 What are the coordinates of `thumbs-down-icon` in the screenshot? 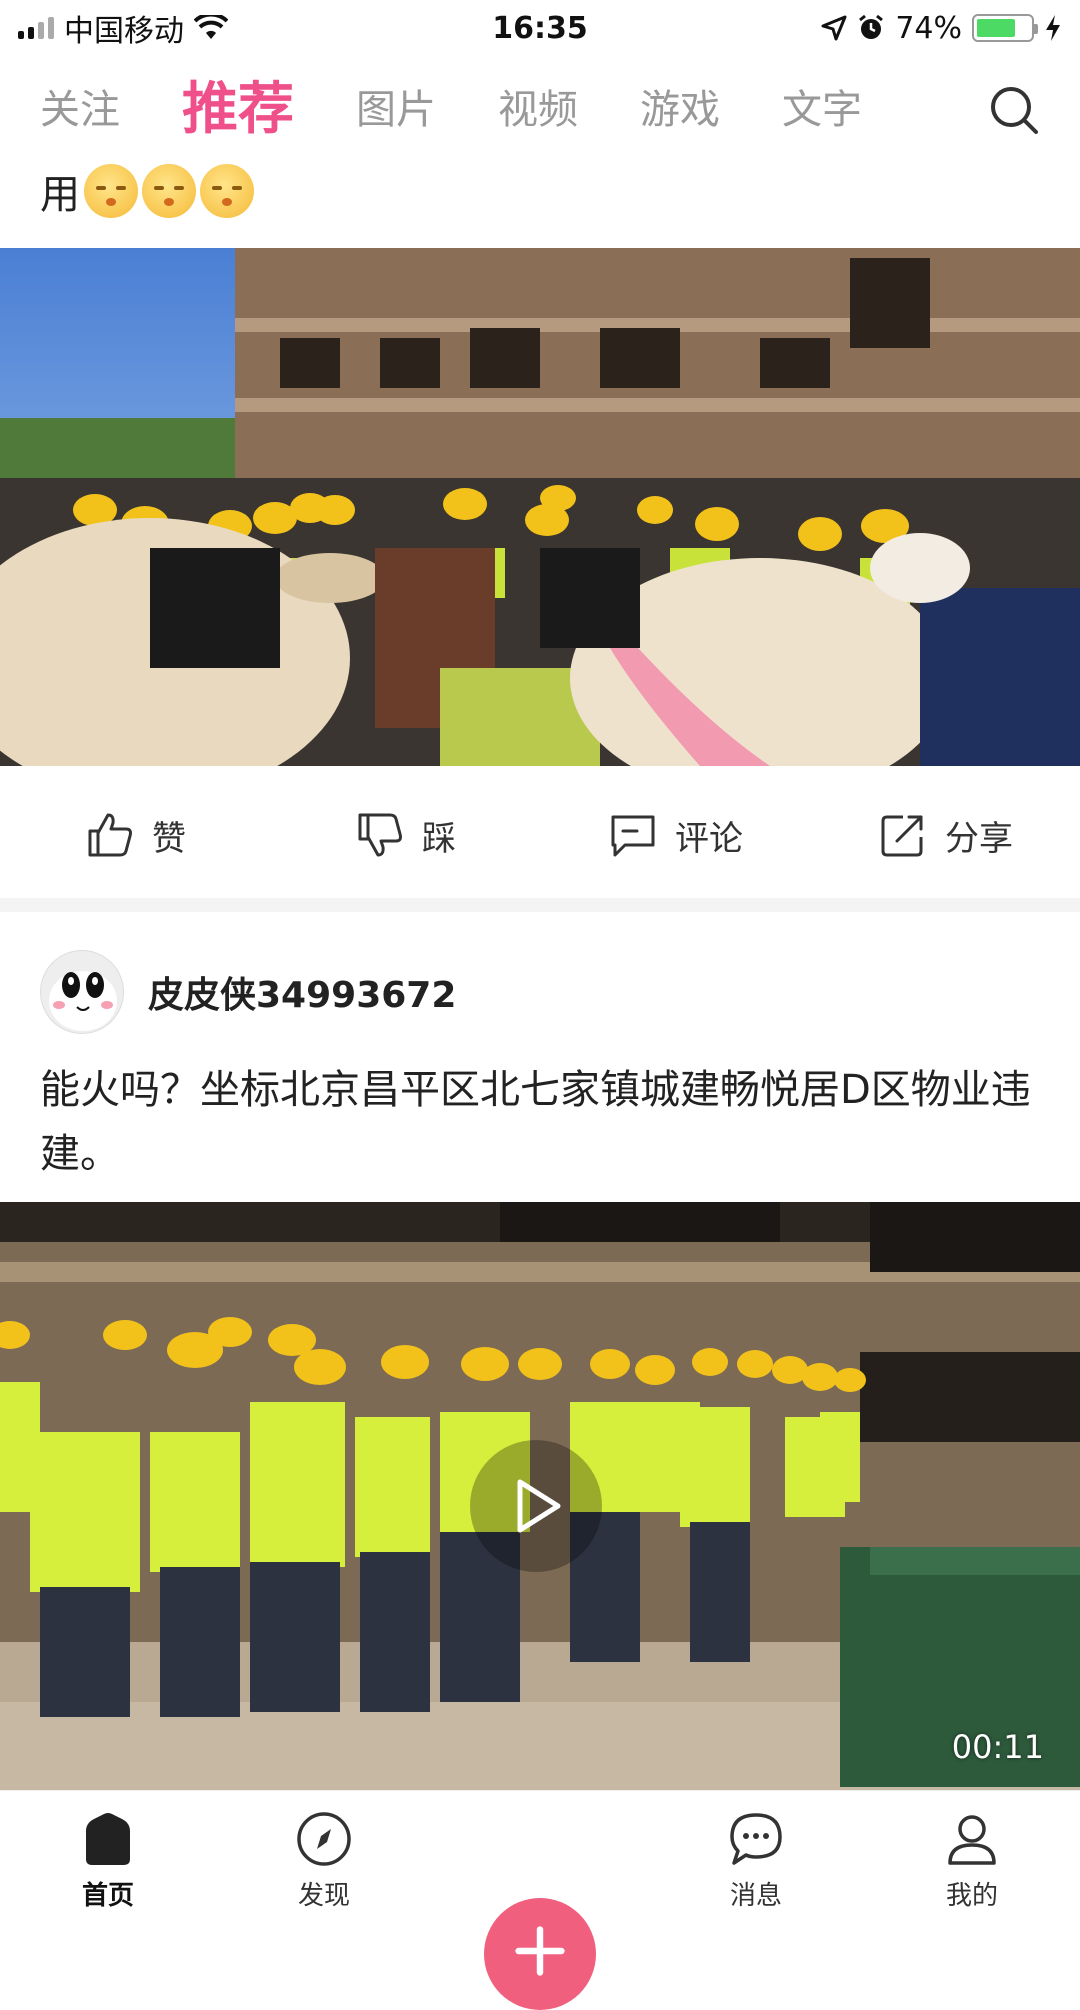 It's located at (380, 835).